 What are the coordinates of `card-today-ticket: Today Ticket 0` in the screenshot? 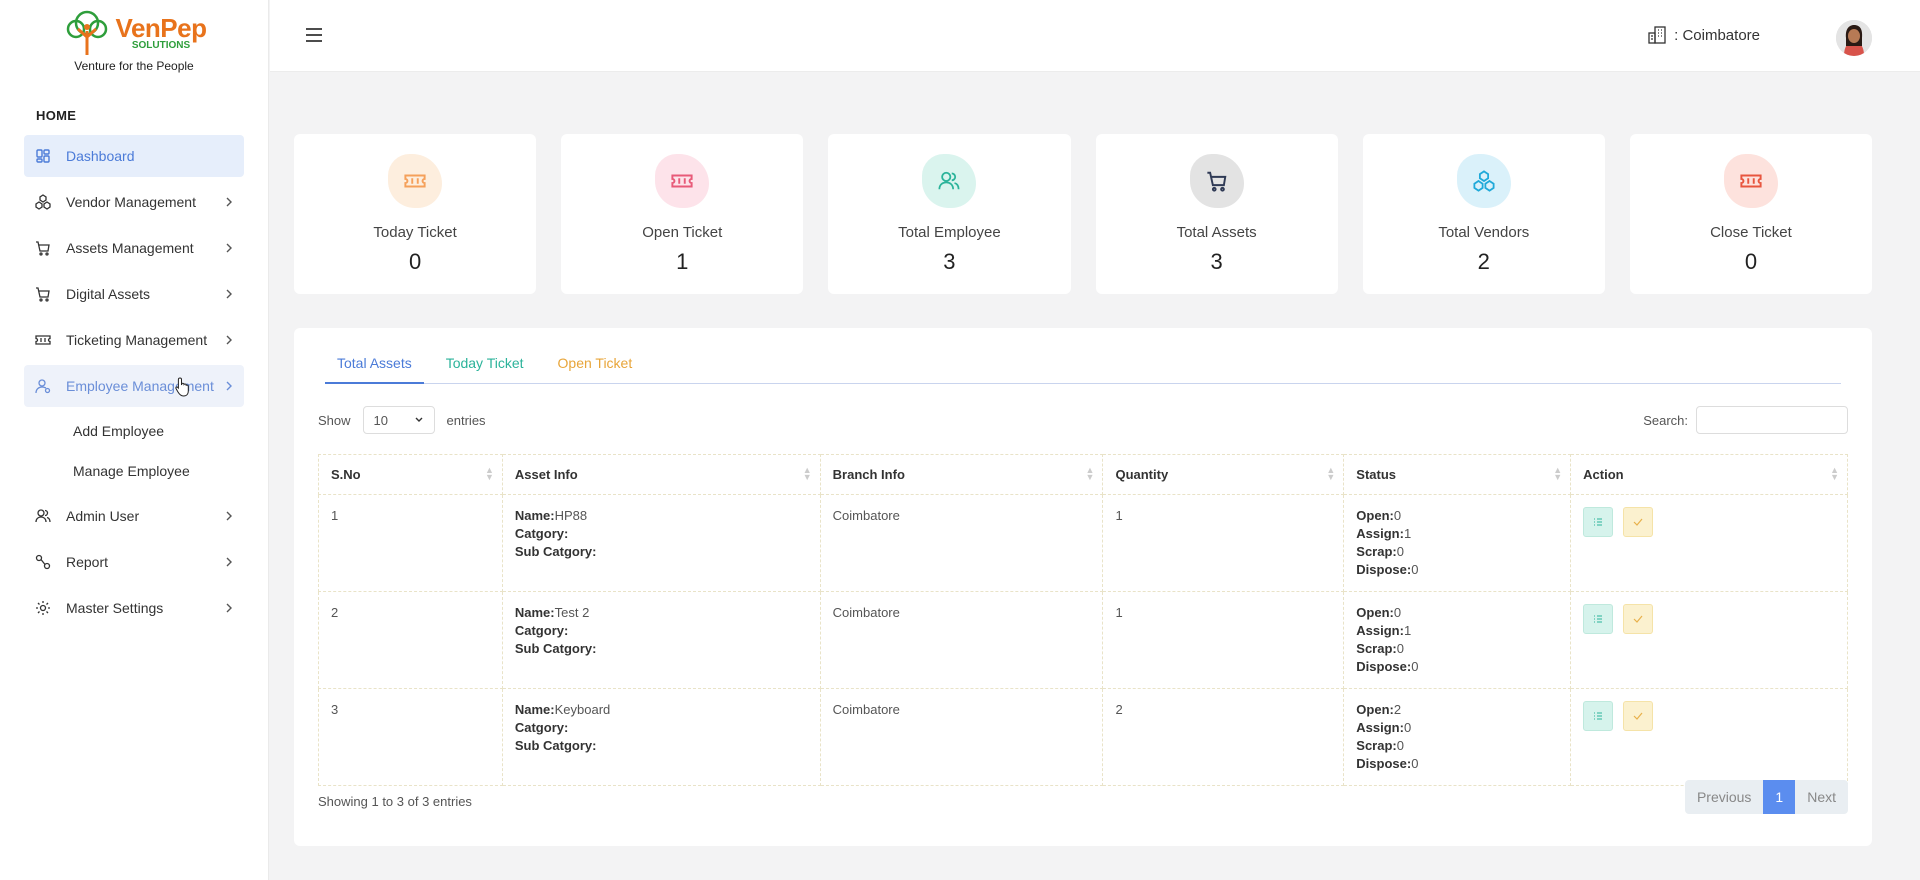 It's located at (415, 214).